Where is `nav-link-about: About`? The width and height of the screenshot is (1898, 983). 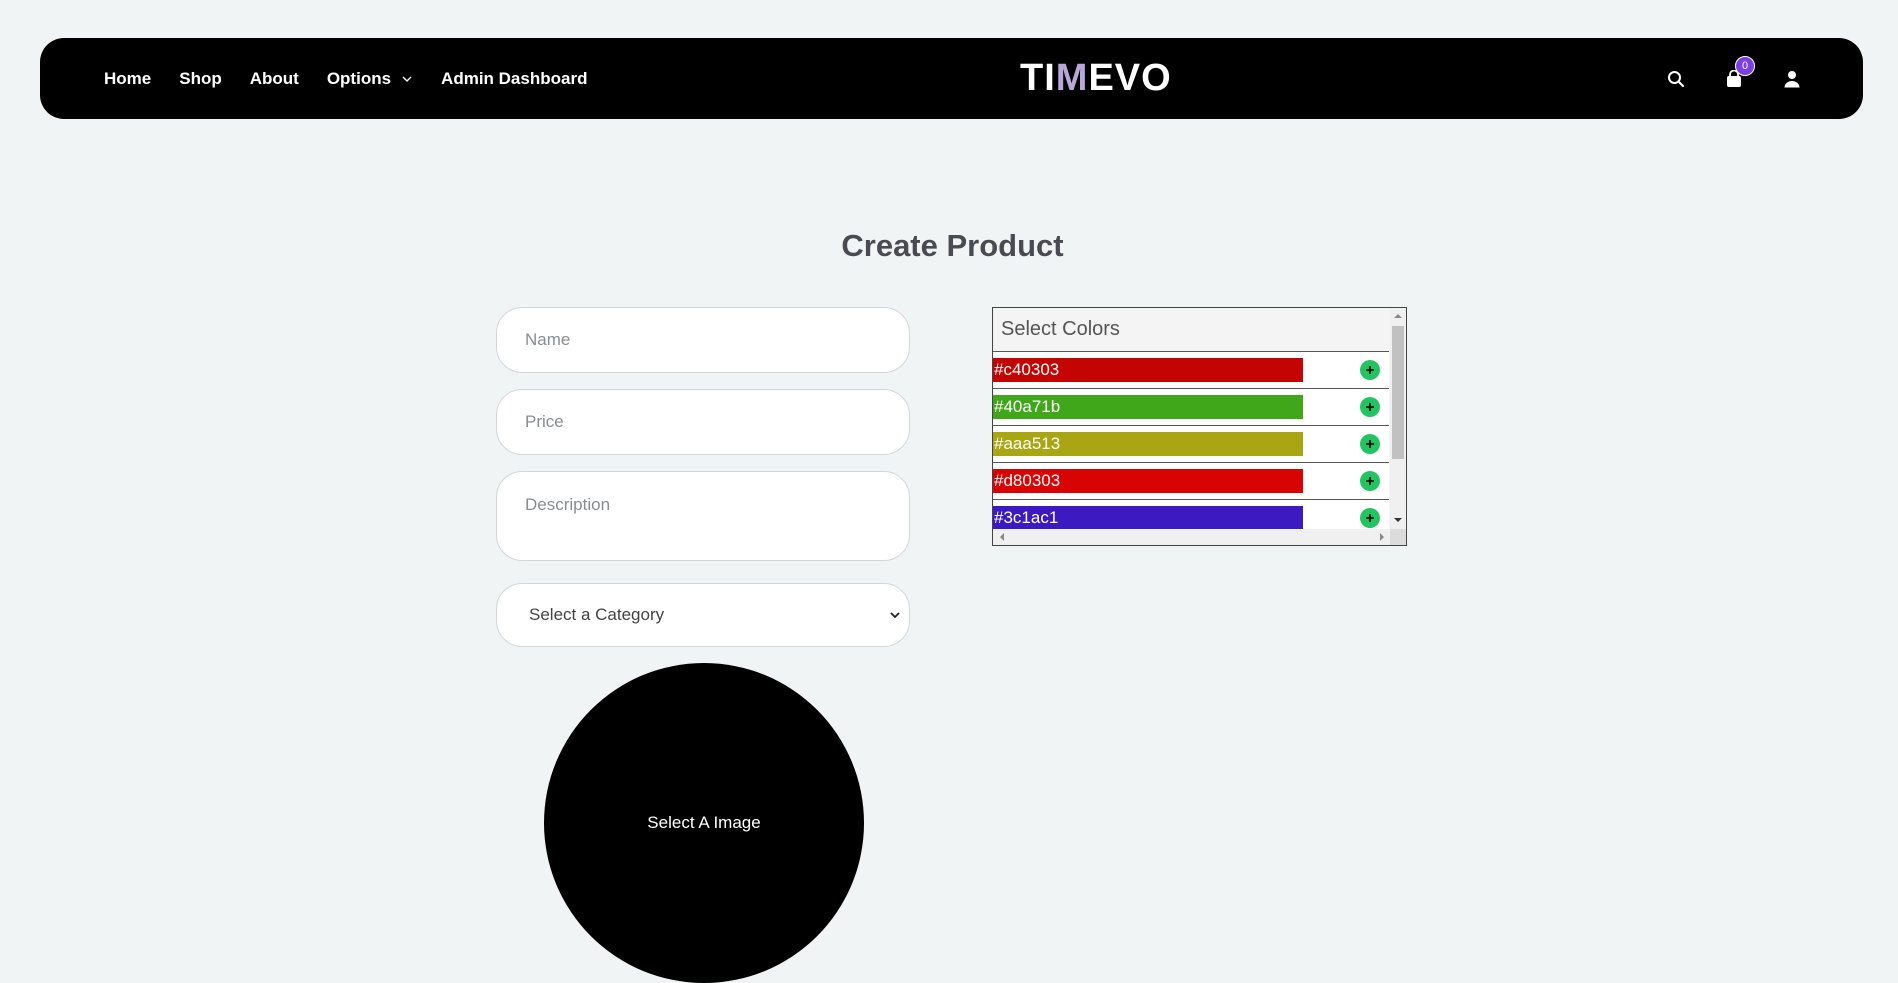 nav-link-about: About is located at coordinates (274, 79).